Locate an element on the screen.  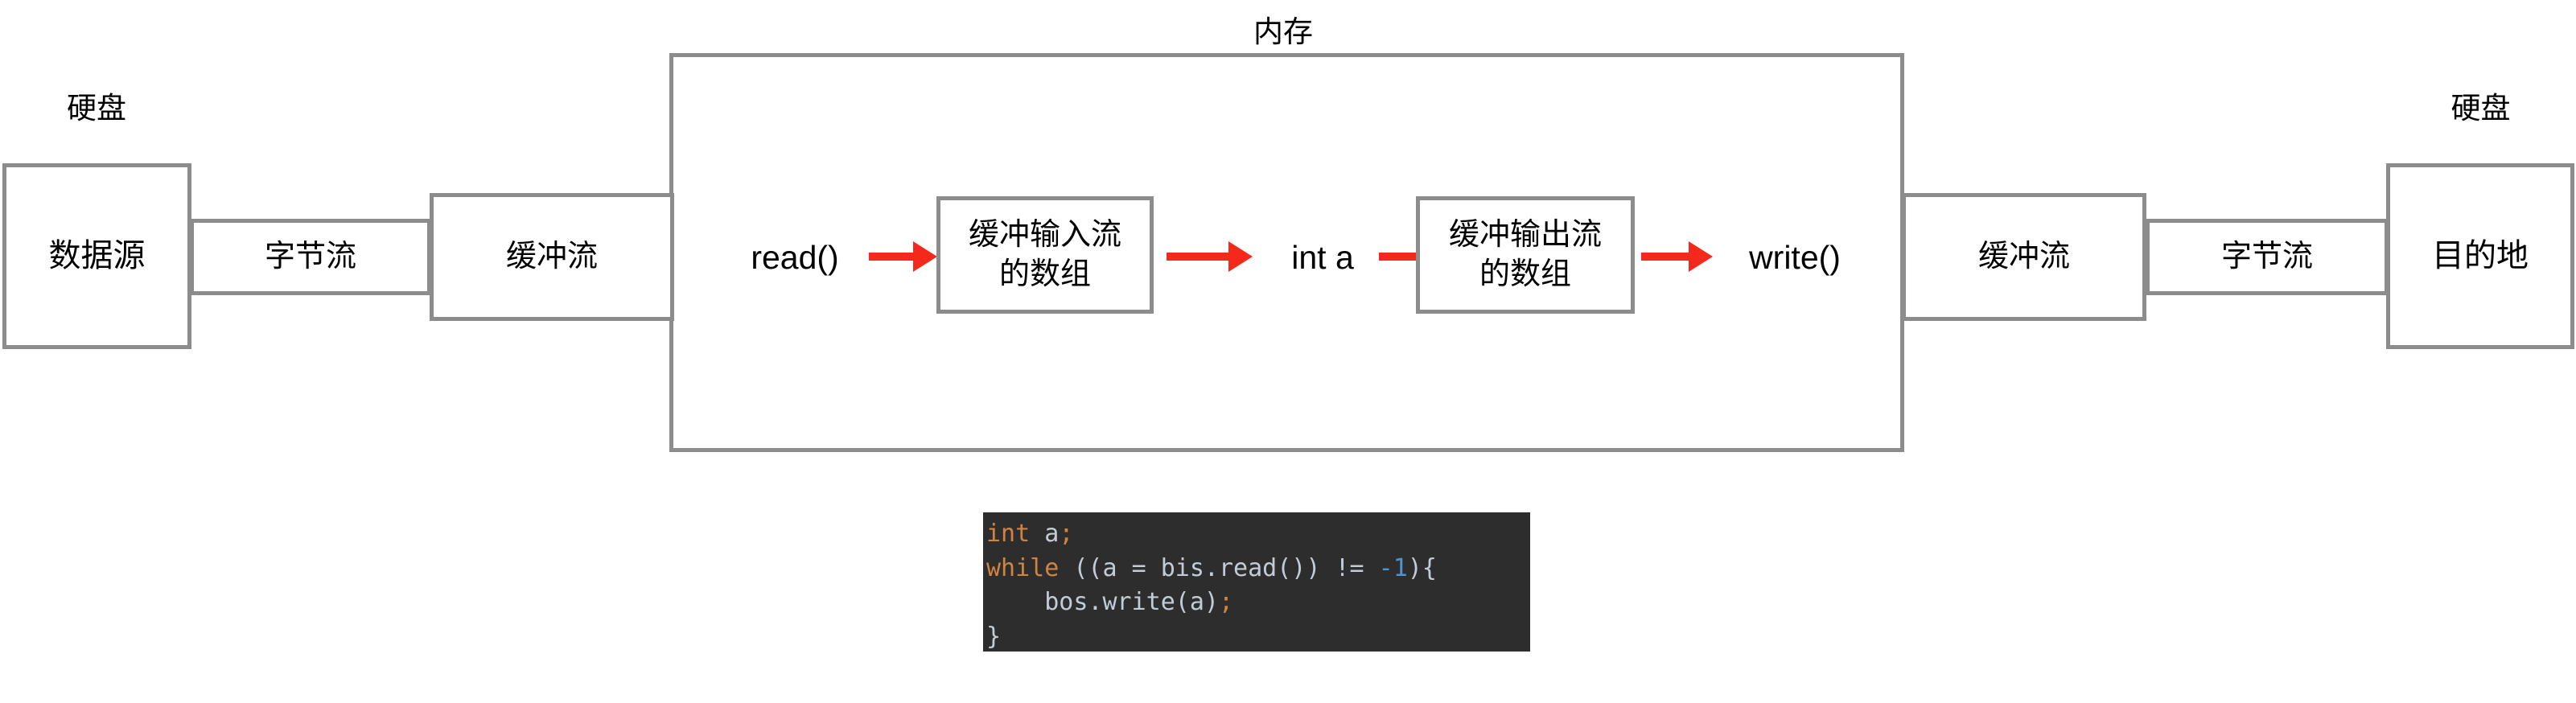
box-right-byte-stream-label: 字节流 is located at coordinates (2266, 257).